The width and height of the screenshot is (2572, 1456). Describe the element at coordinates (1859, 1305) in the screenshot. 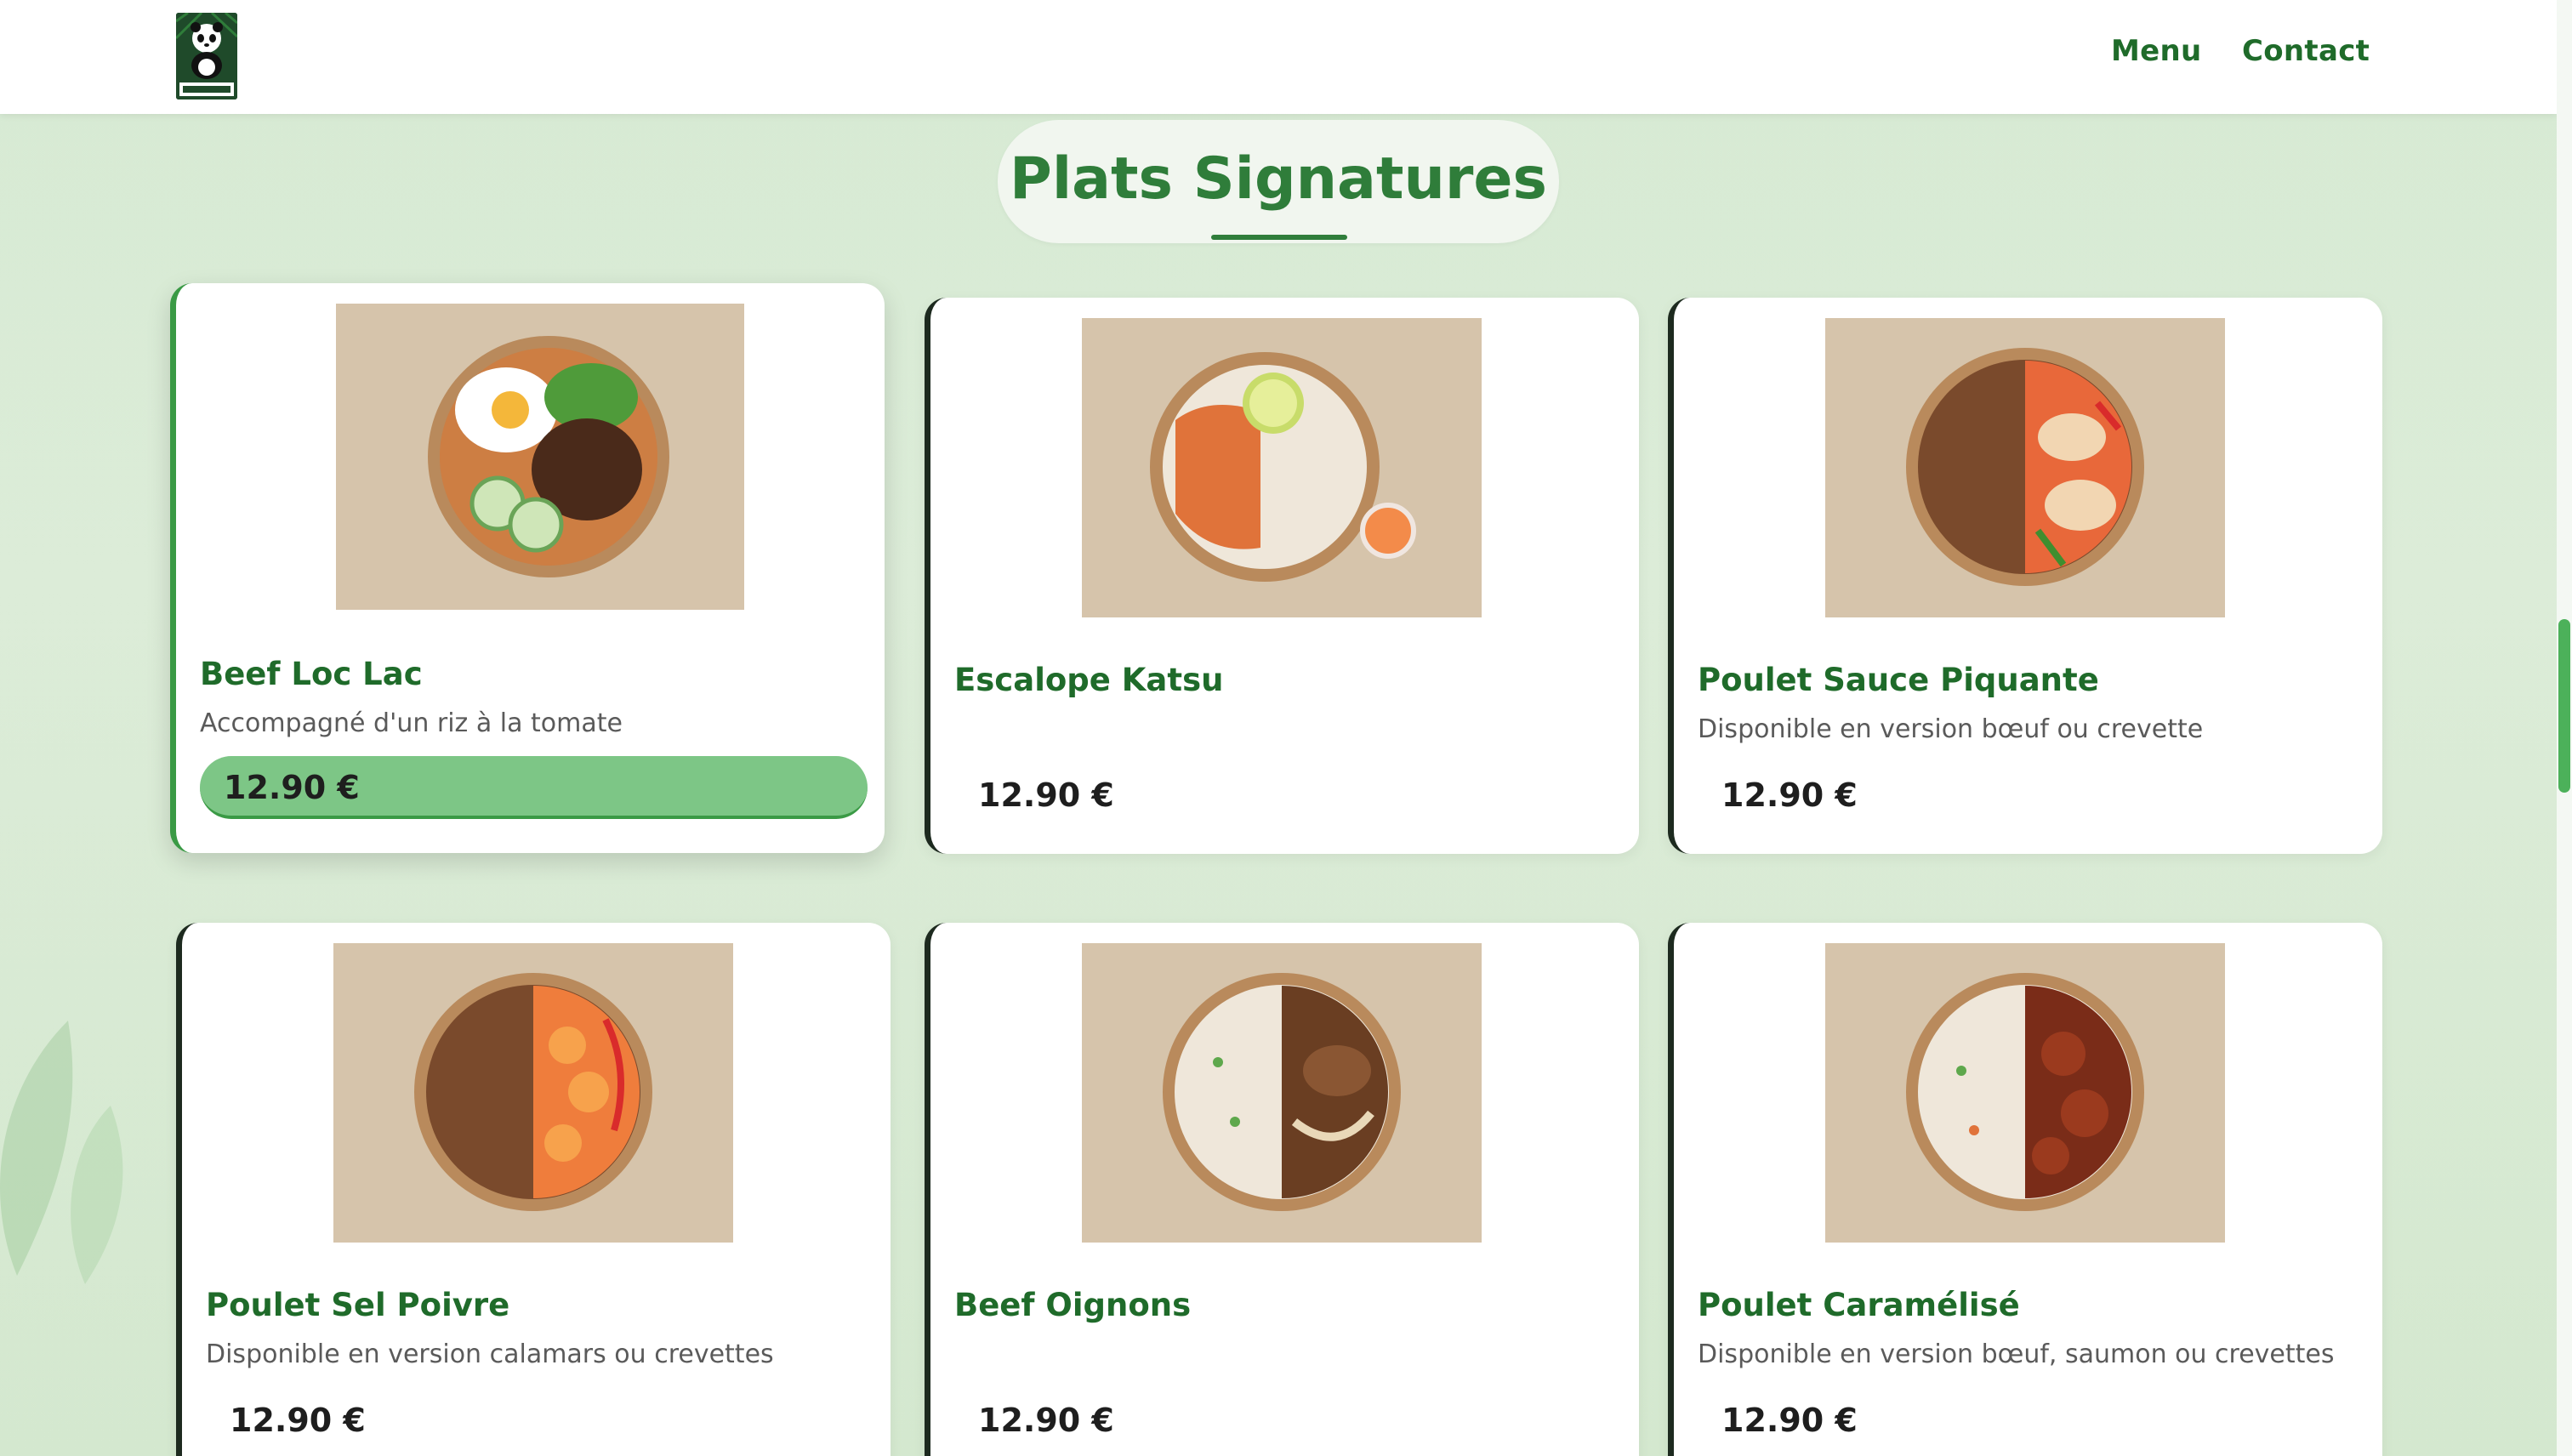

I see `dish-name: Poulet Caramélisé` at that location.